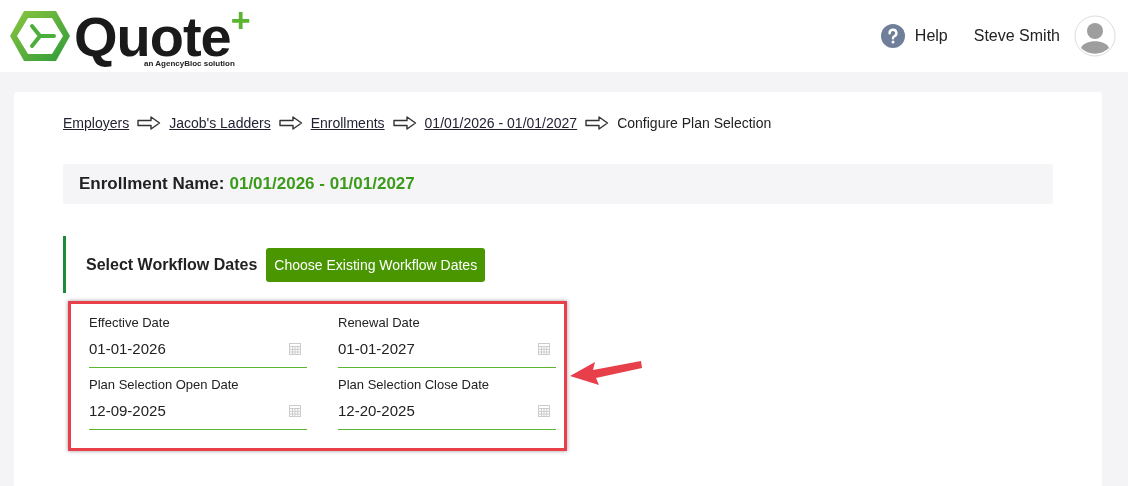 The image size is (1128, 486). I want to click on hexagon-logo-icon, so click(40, 36).